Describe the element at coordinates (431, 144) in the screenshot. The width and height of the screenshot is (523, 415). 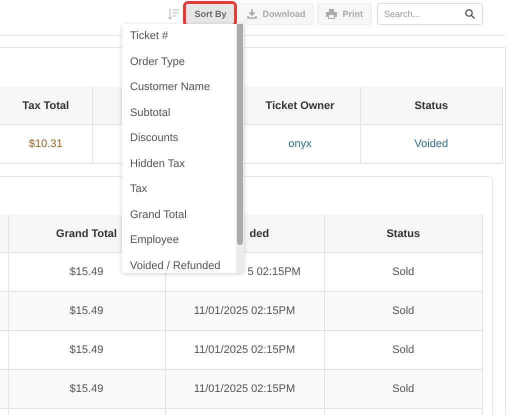
I see `table-cell: Voided` at that location.